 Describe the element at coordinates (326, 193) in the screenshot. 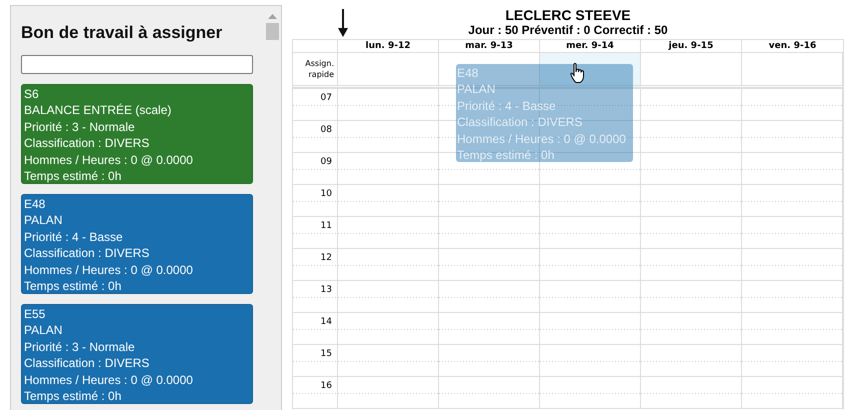

I see `hour-label: 10` at that location.